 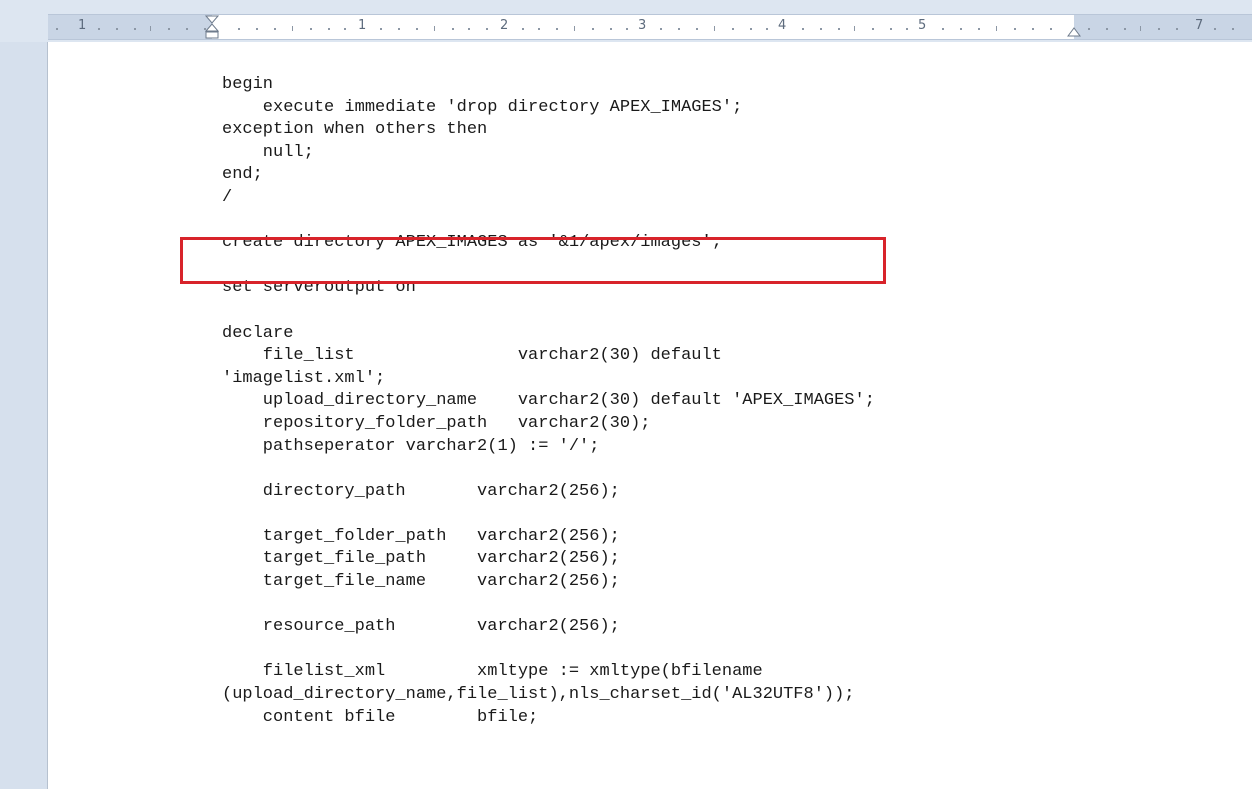 I want to click on code-line: target_folder_path varchar2(256);, so click(x=421, y=536).